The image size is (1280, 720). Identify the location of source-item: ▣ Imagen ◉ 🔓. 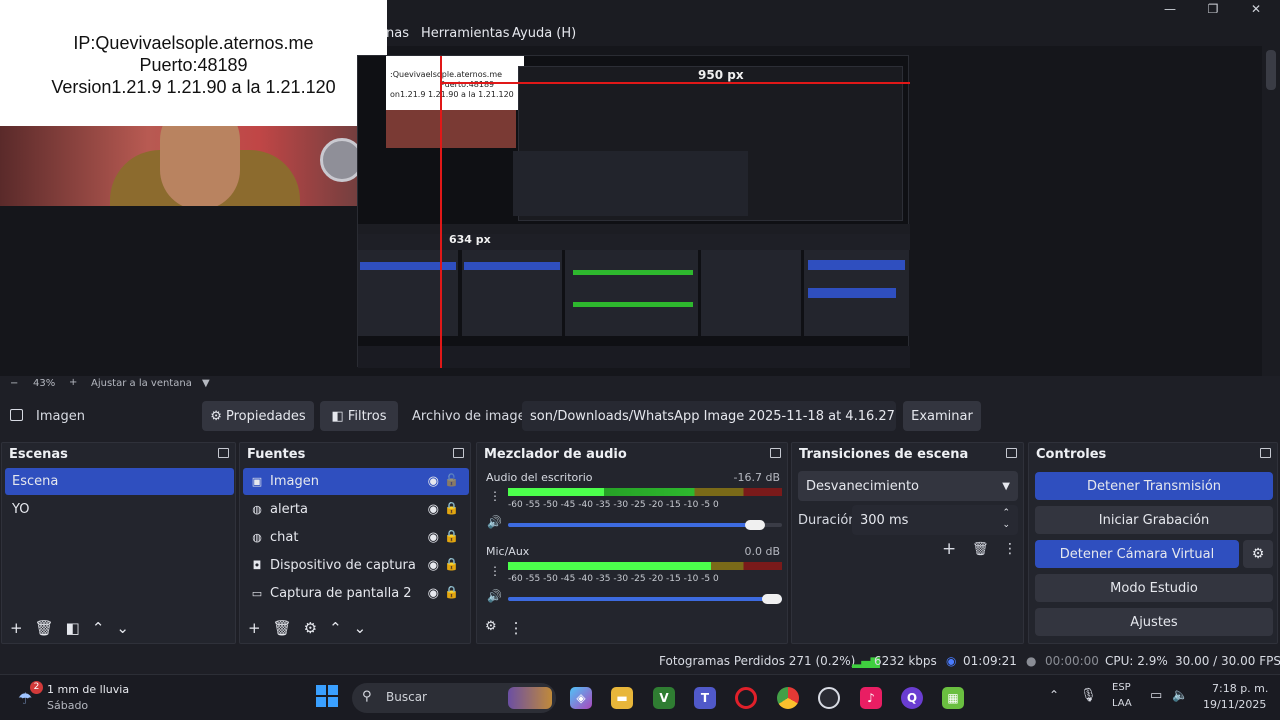
(356, 481).